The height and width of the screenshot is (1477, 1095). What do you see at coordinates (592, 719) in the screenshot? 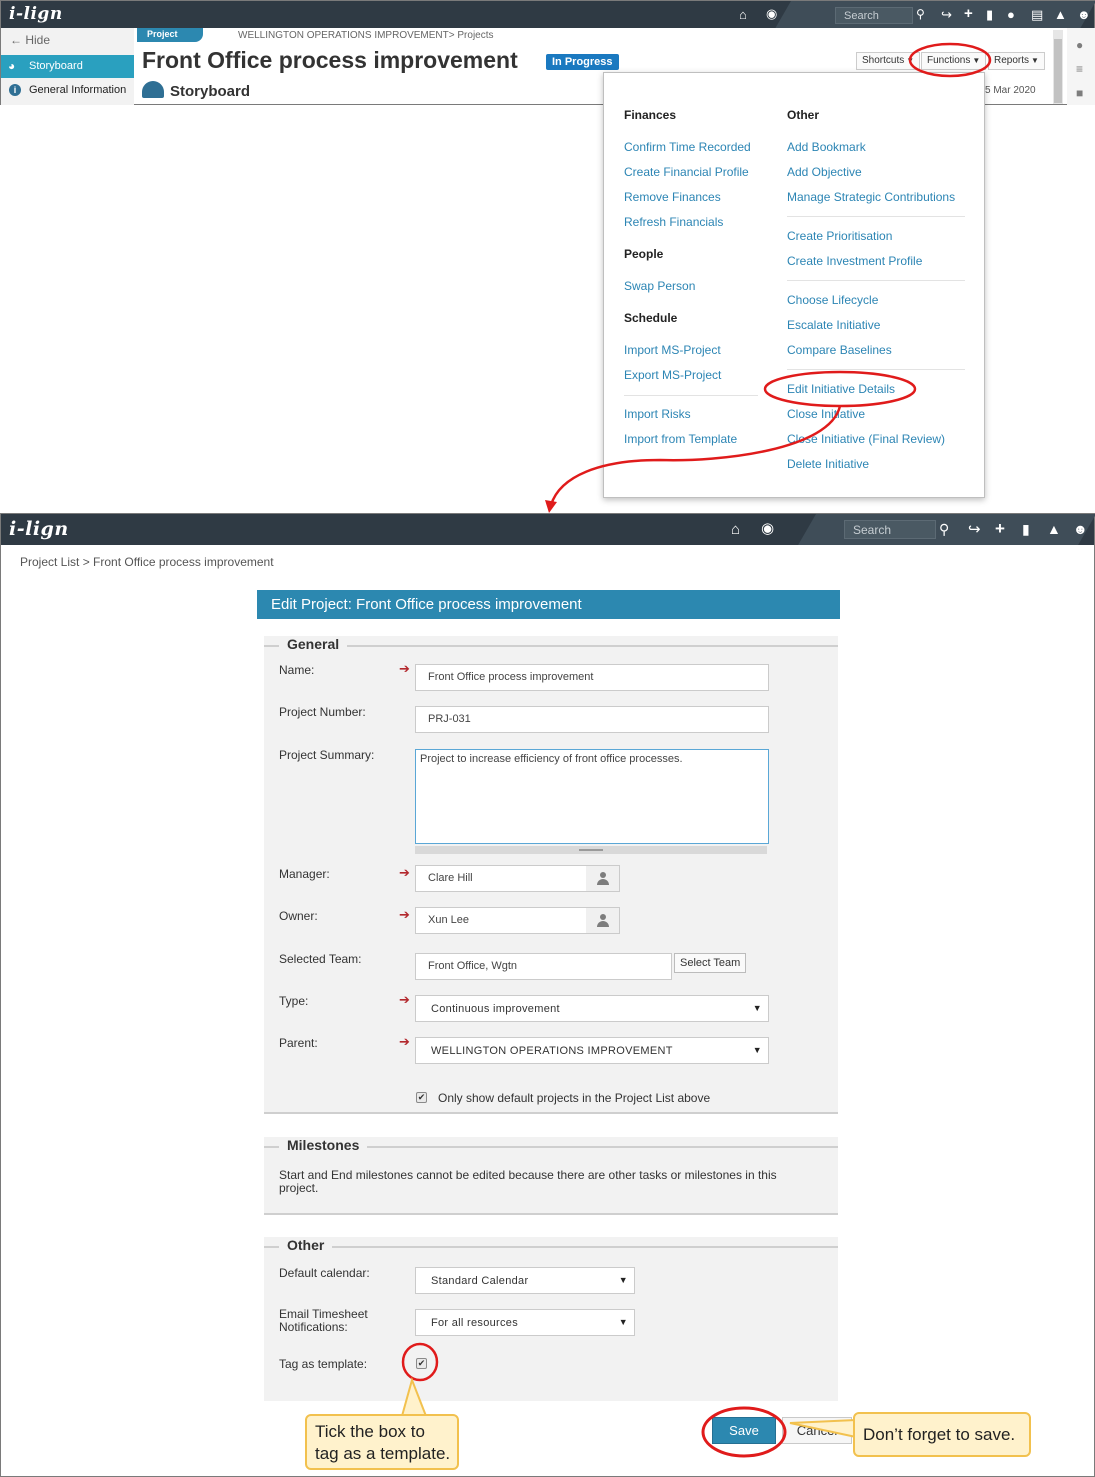
I see `project-number-field: PRJ-031` at bounding box center [592, 719].